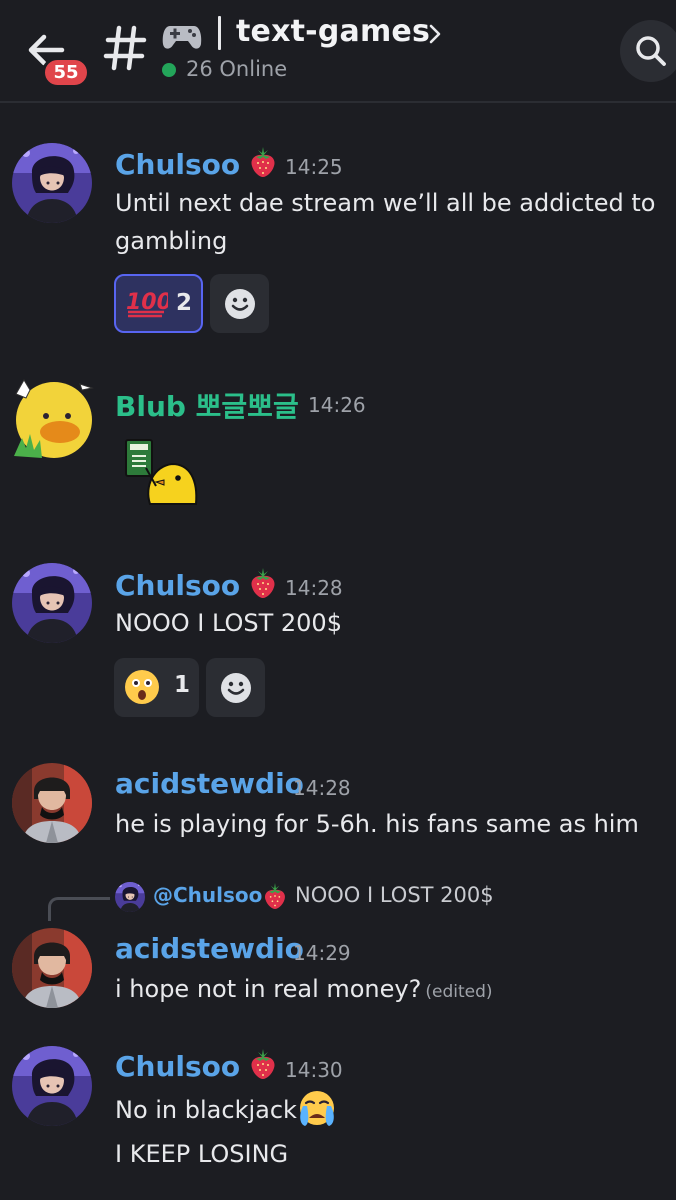 The width and height of the screenshot is (676, 1200). What do you see at coordinates (206, 1110) in the screenshot?
I see `message-body: No in blackjack` at bounding box center [206, 1110].